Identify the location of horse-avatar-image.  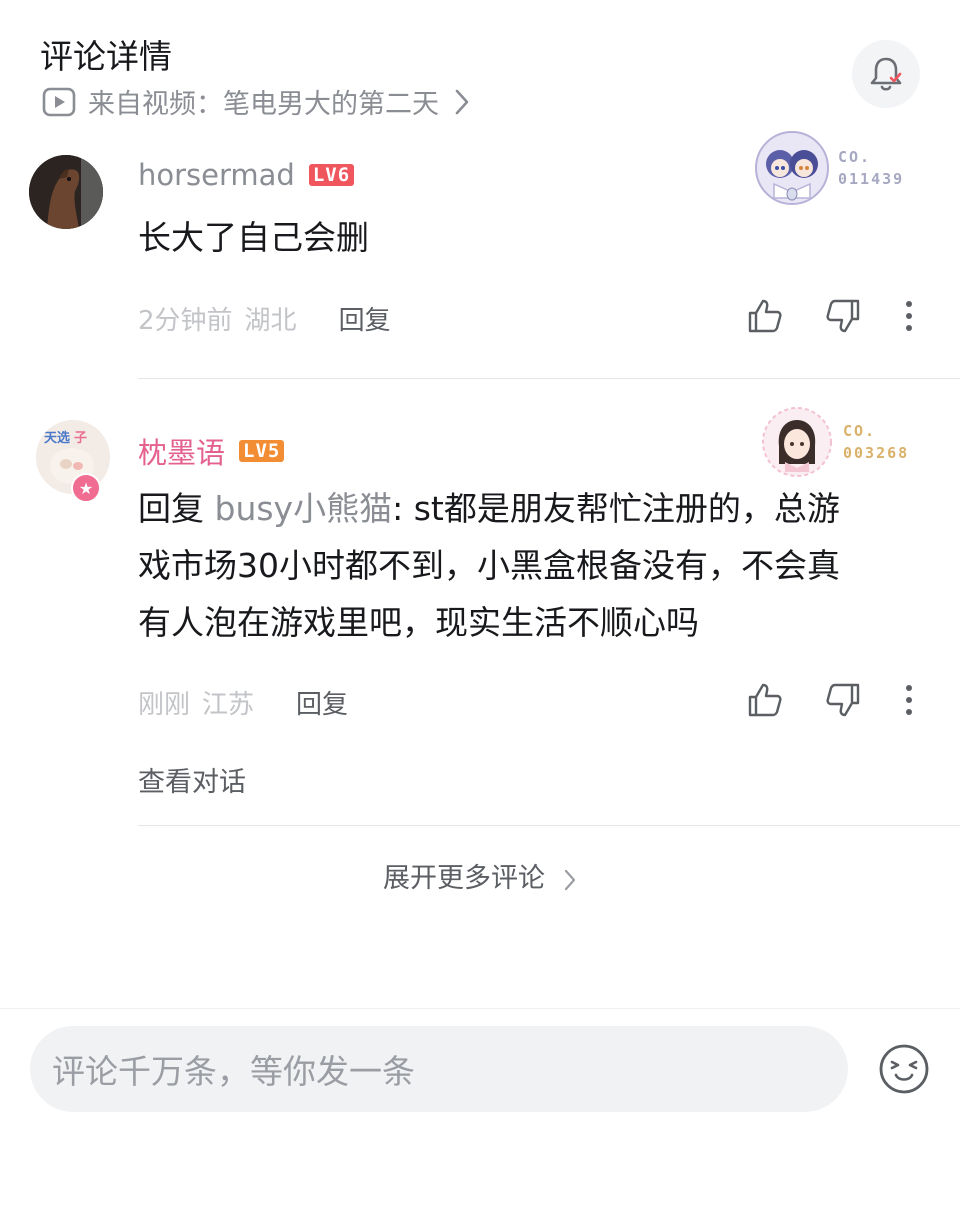
(66, 192).